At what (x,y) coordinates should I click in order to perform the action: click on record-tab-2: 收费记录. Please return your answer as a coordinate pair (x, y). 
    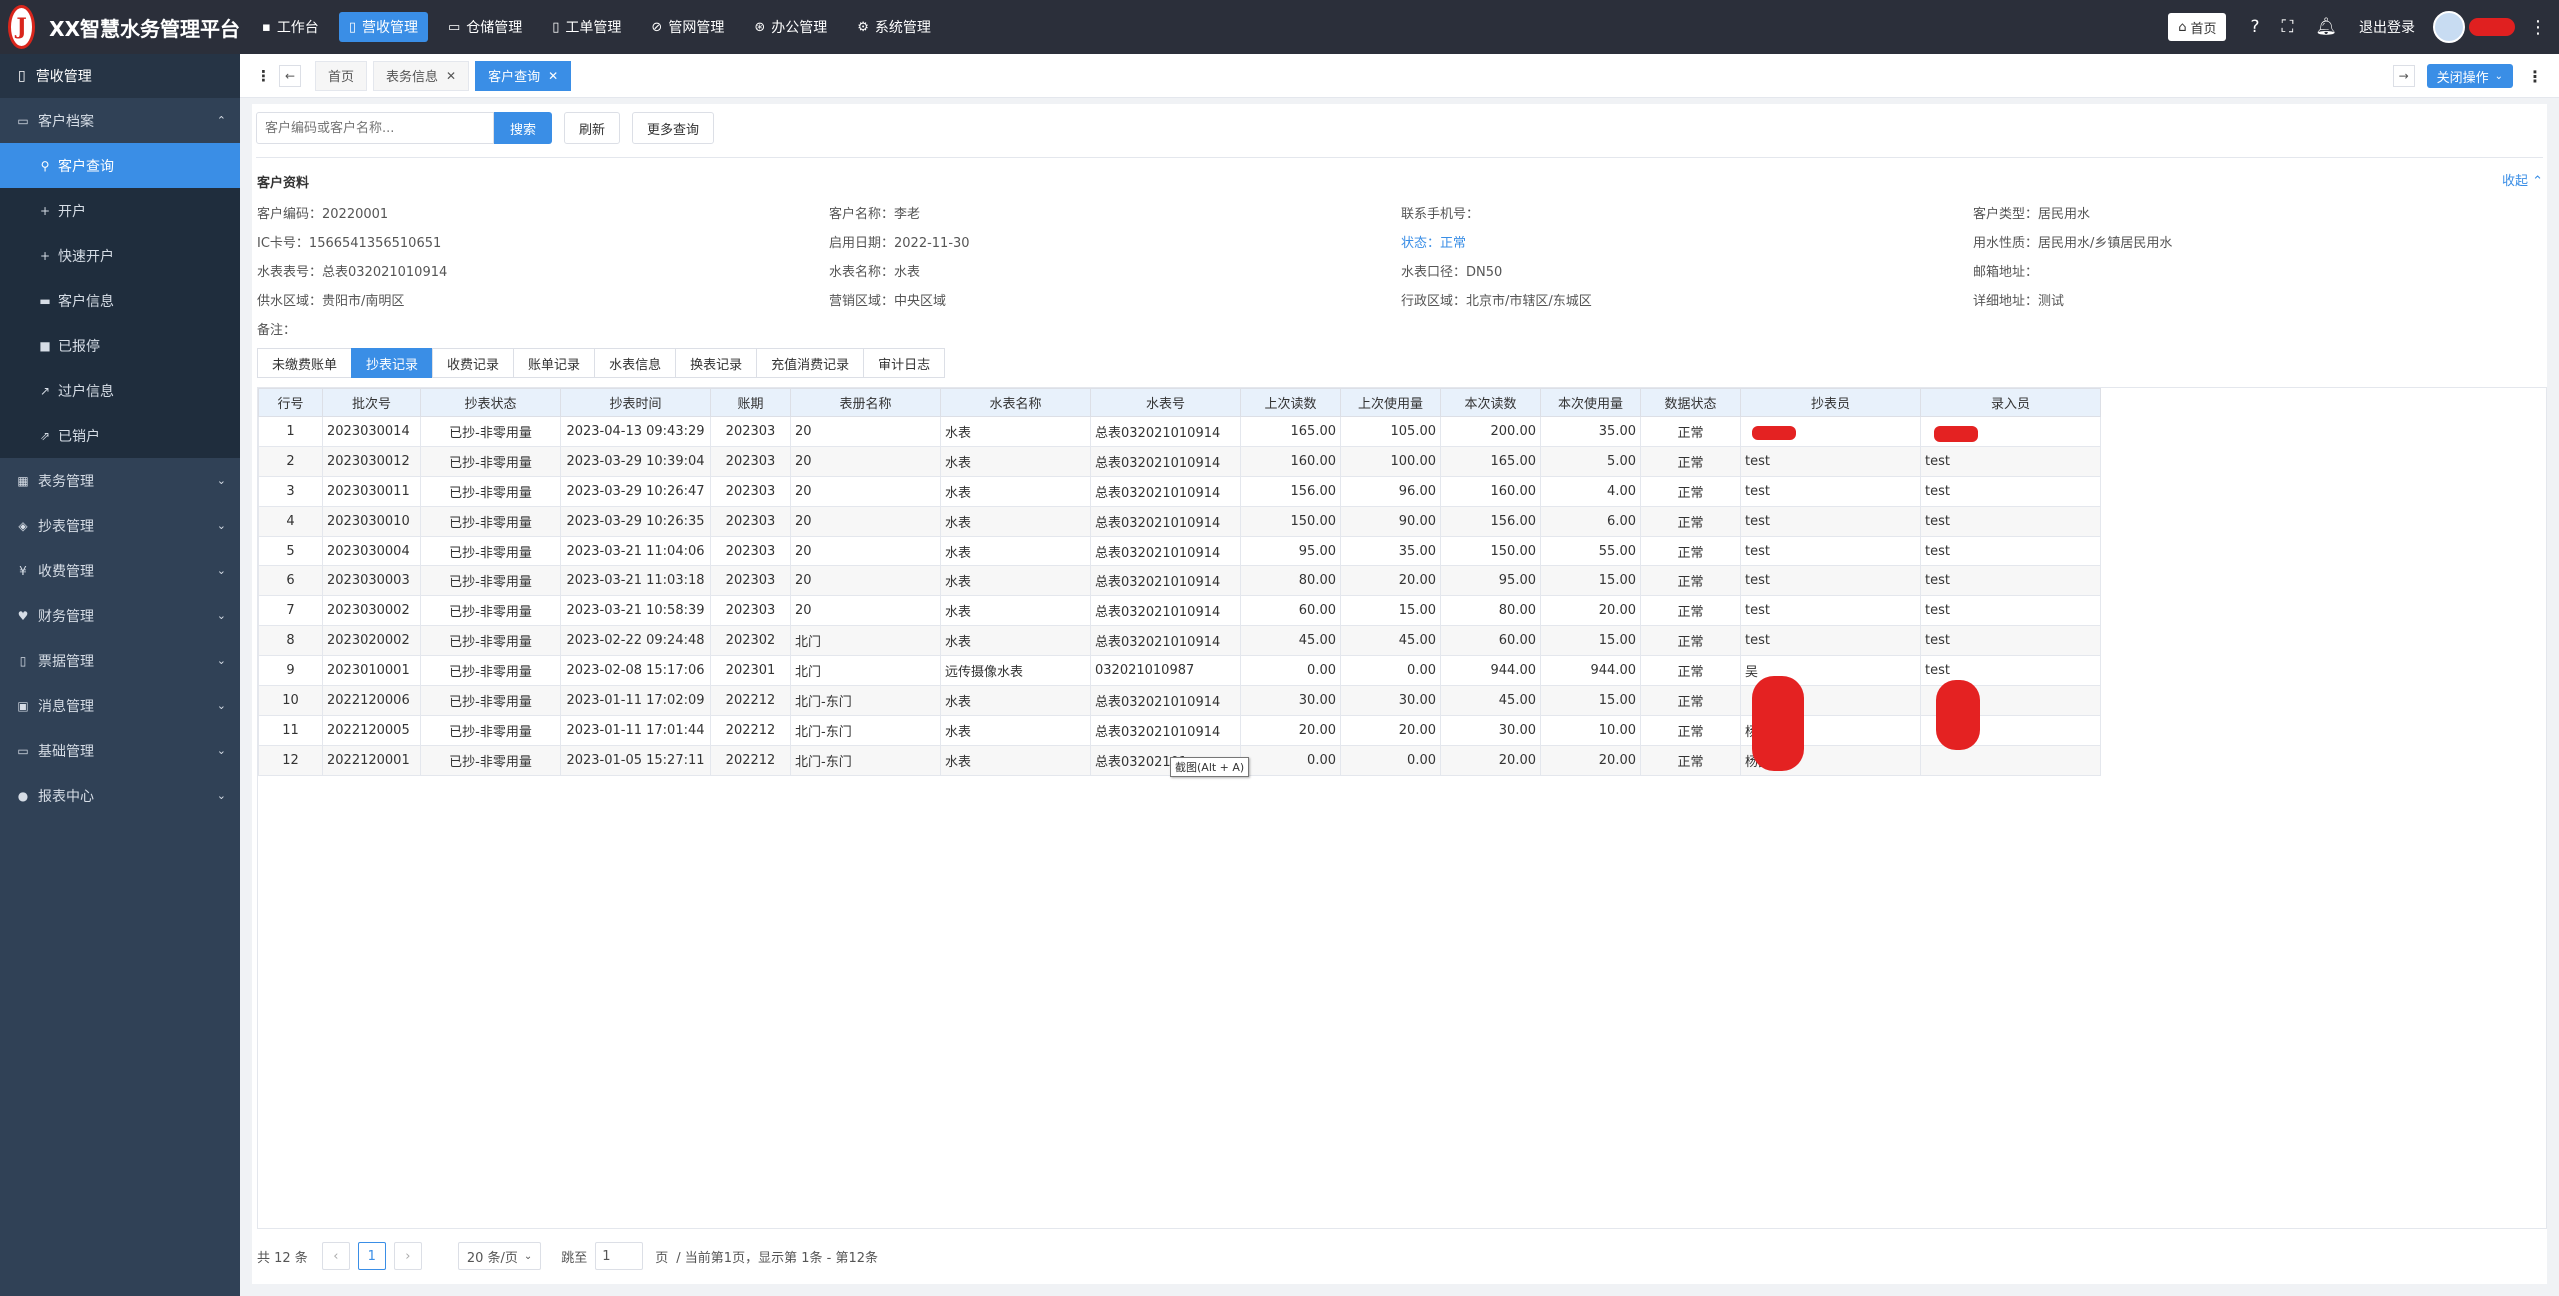
    Looking at the image, I should click on (473, 363).